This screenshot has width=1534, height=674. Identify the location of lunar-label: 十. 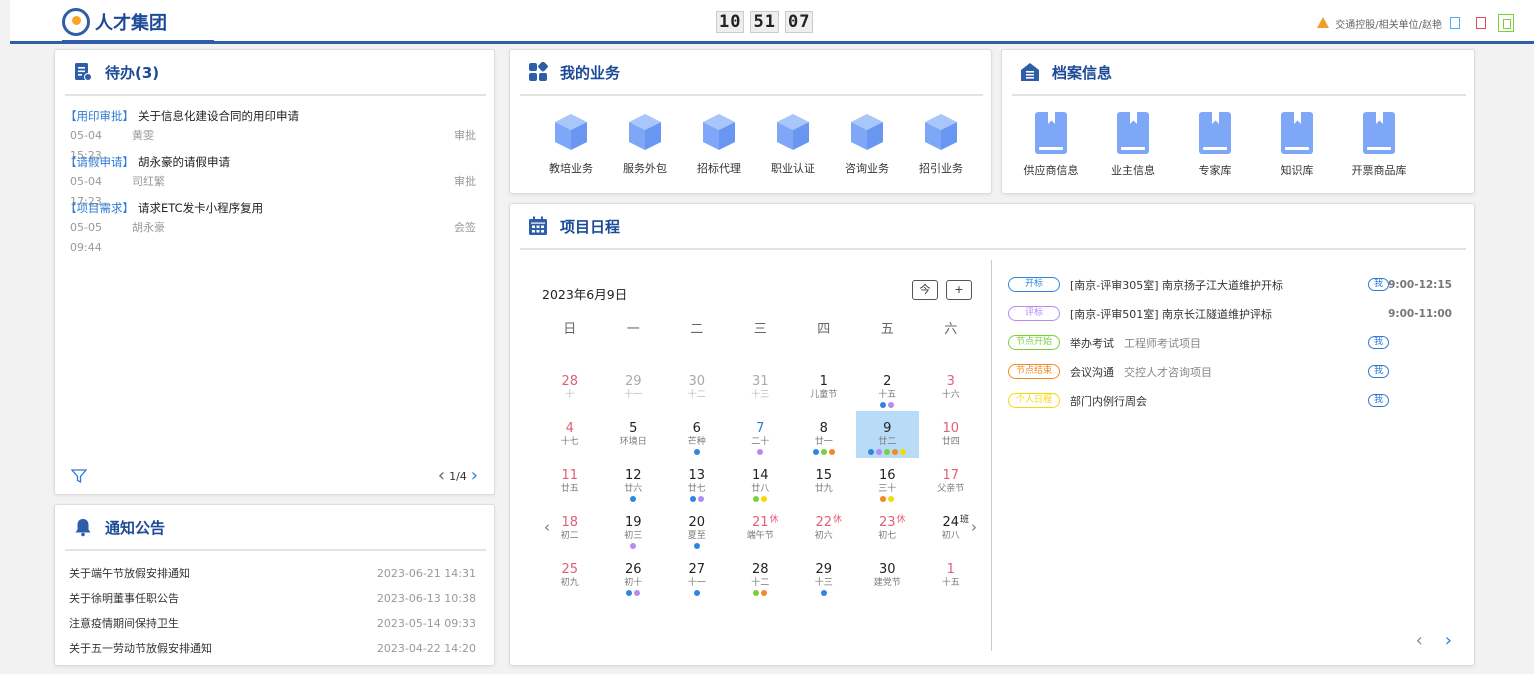
(570, 395).